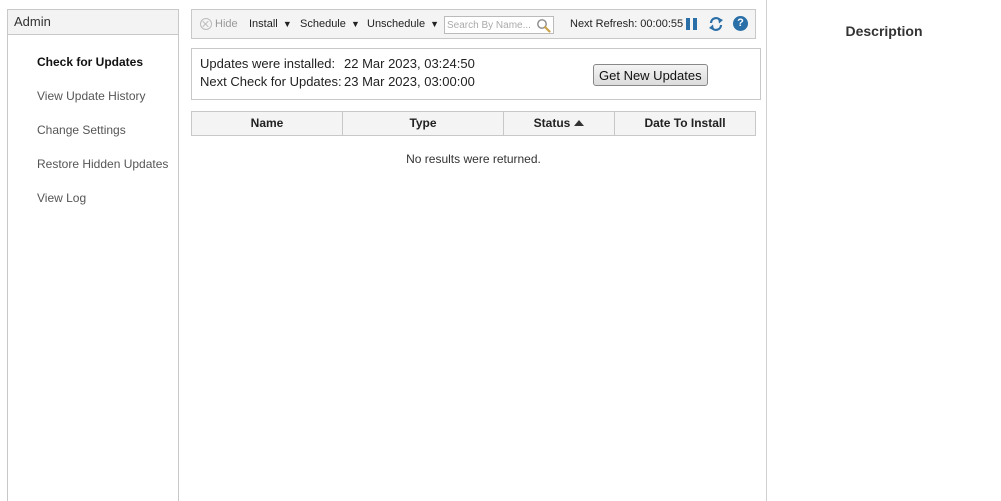  What do you see at coordinates (766, 250) in the screenshot?
I see `panel-divider` at bounding box center [766, 250].